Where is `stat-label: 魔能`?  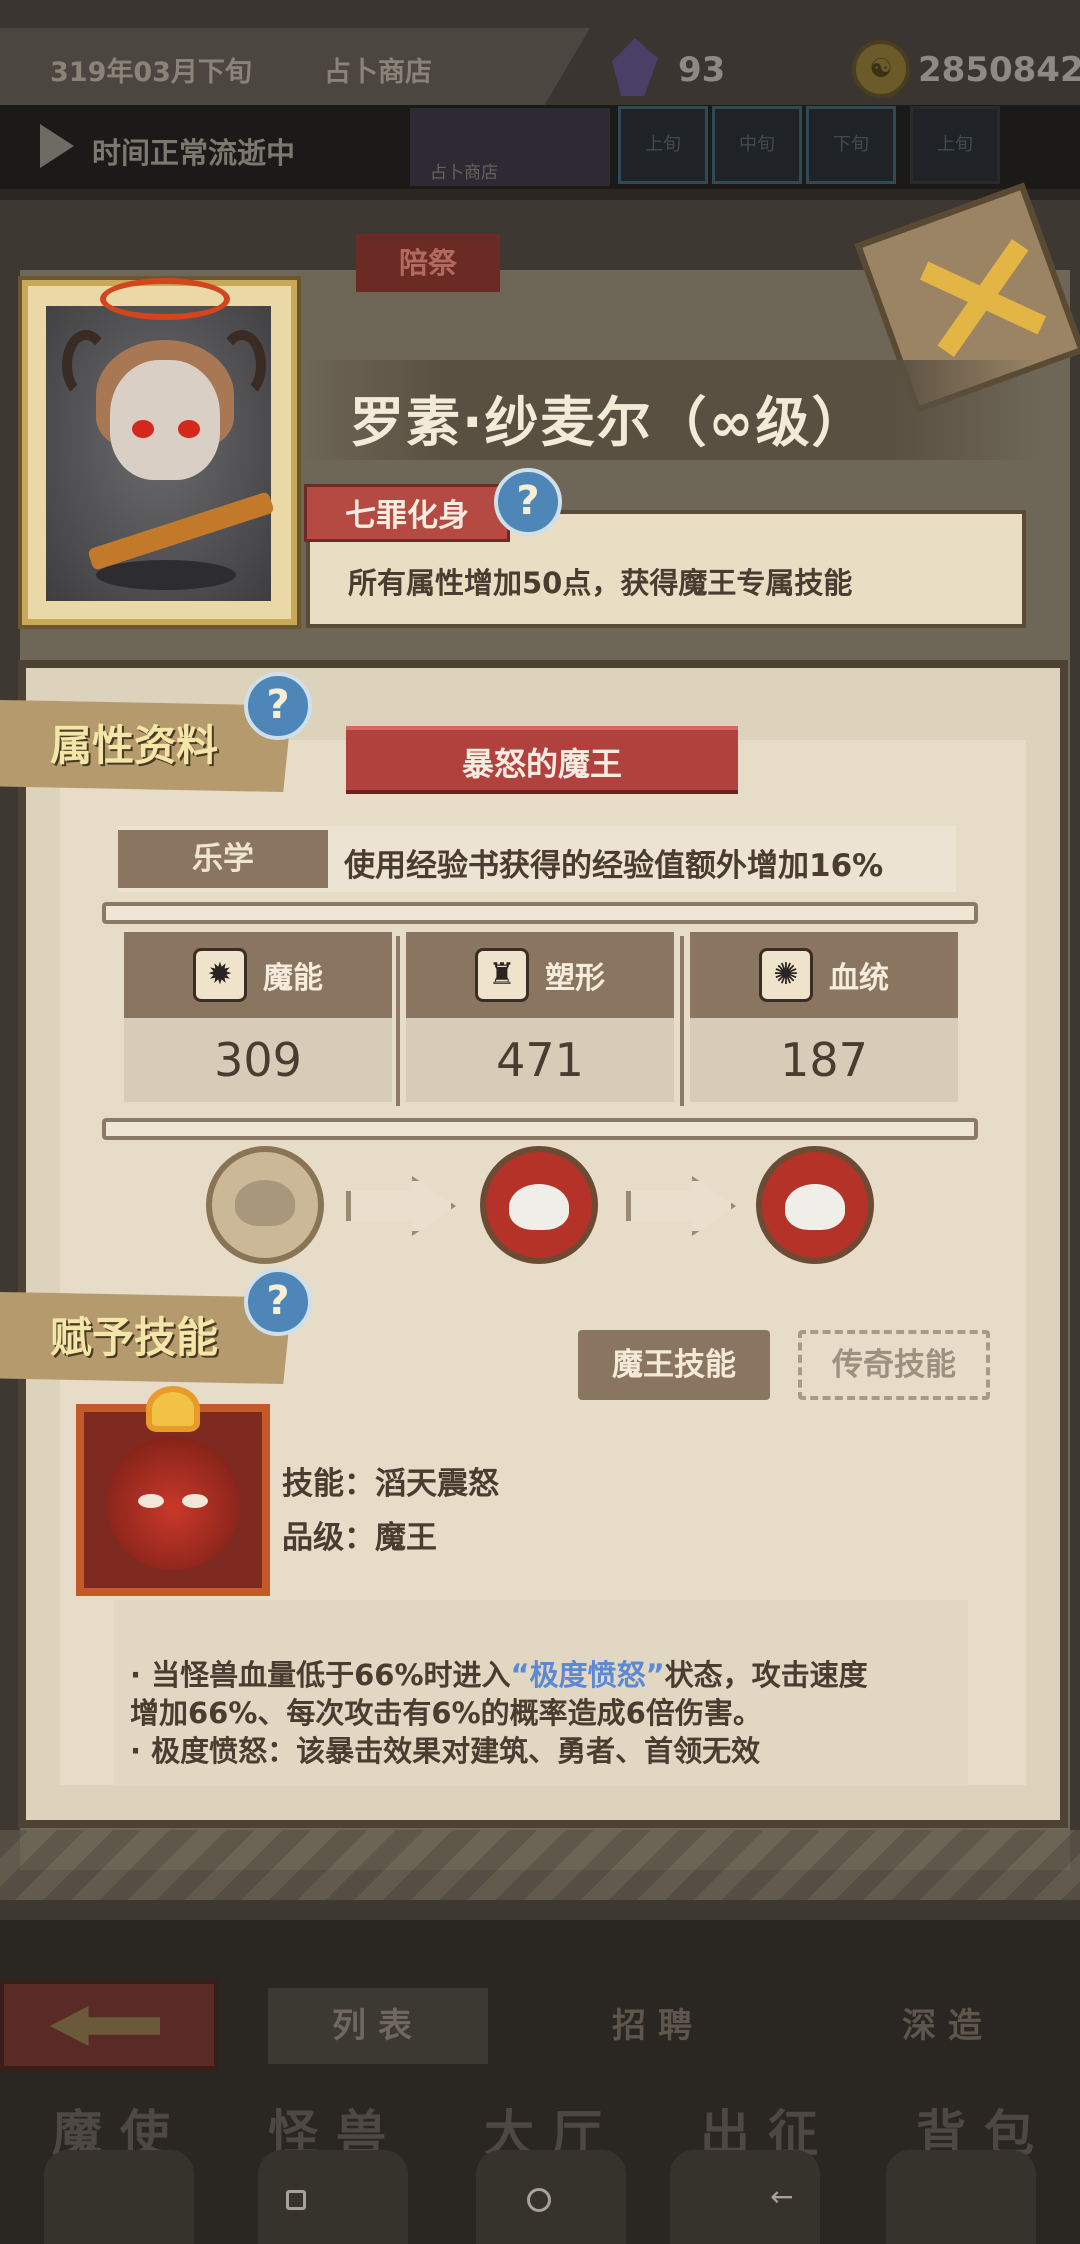
stat-label: 魔能 is located at coordinates (293, 978).